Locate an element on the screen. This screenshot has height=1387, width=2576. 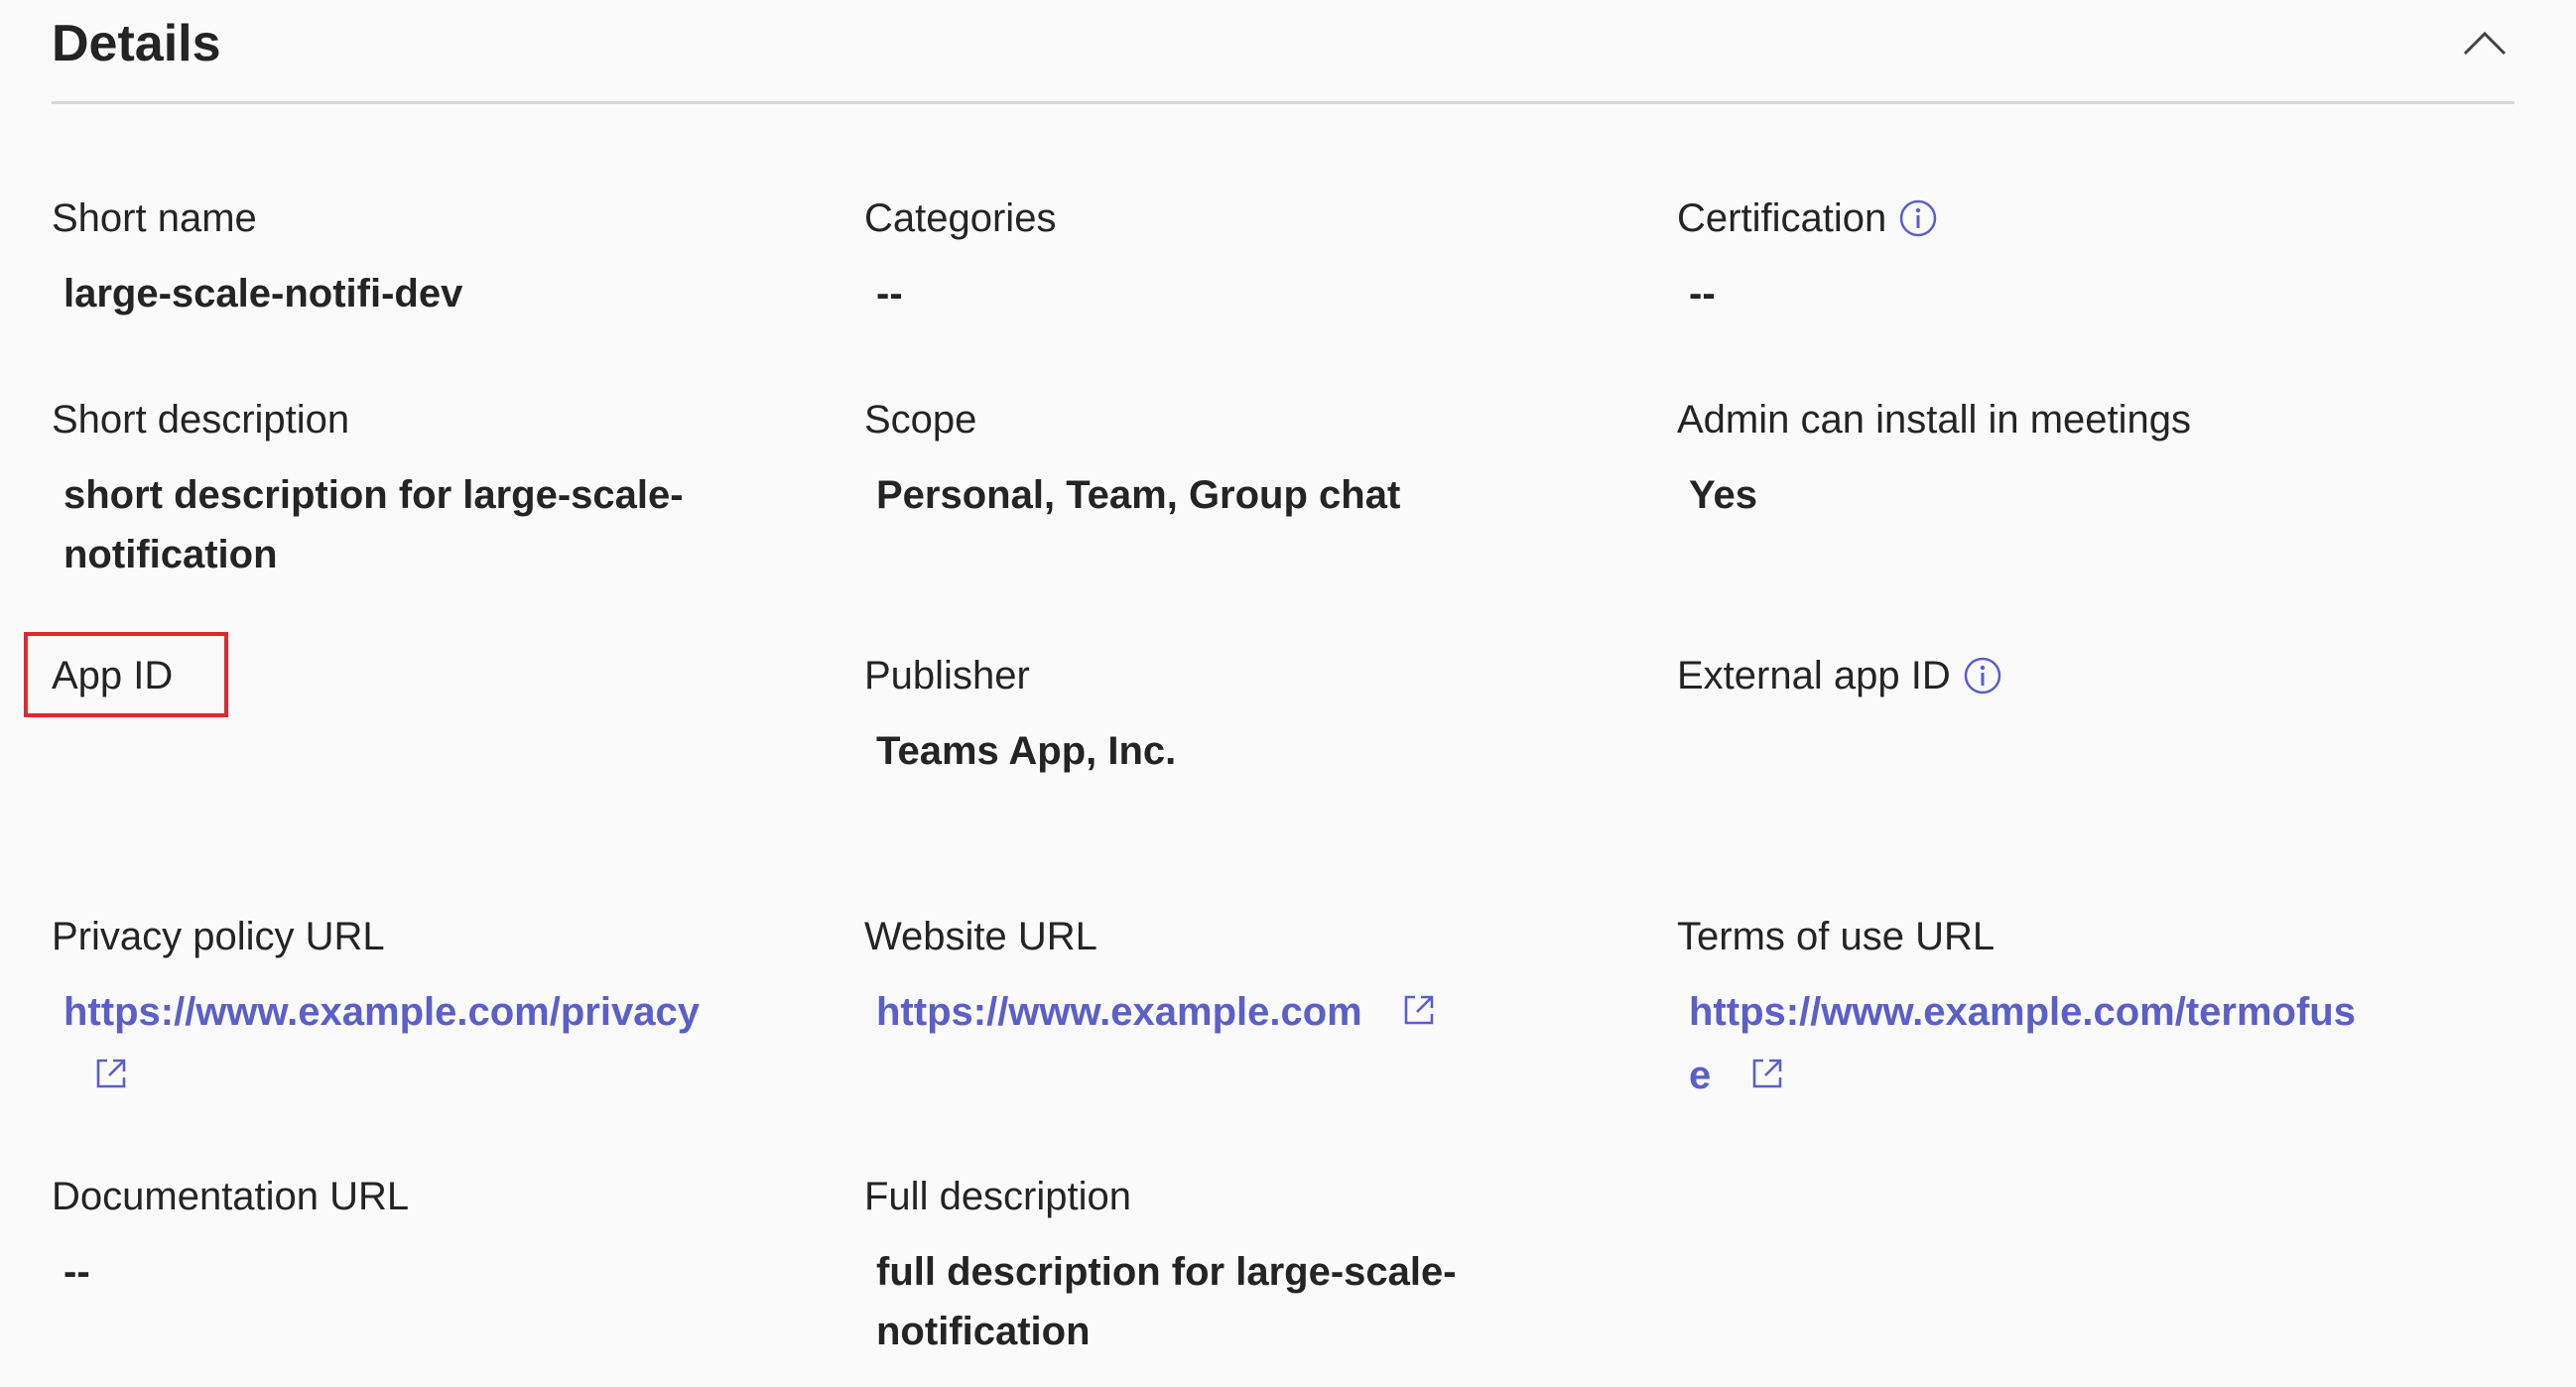
external-app-id-label: External app ID is located at coordinates (1814, 675).